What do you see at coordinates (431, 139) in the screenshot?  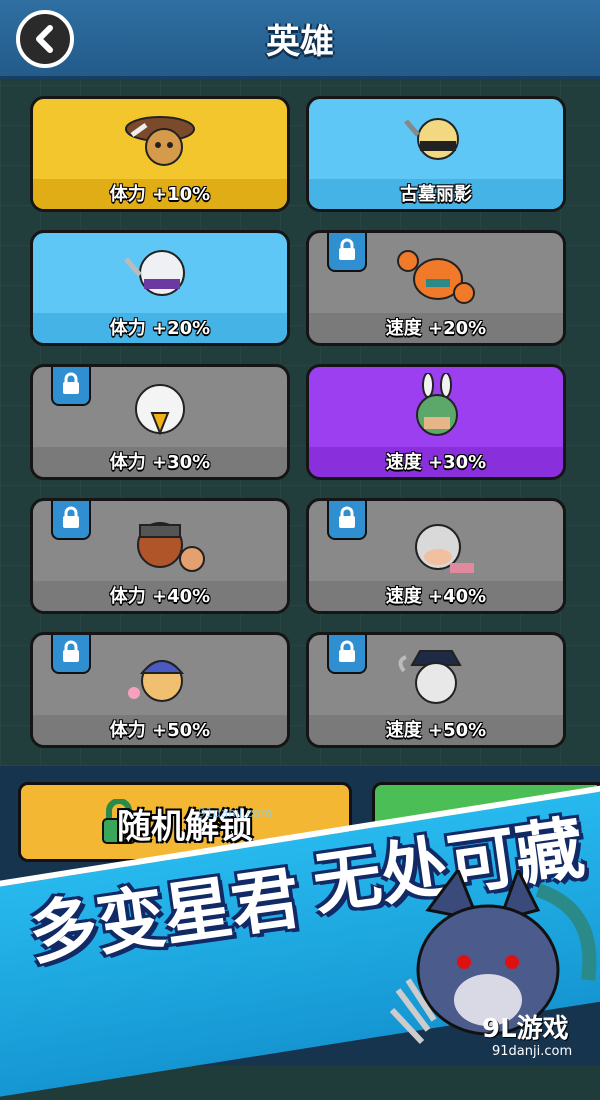 I see `ninja-girl-hero-icon` at bounding box center [431, 139].